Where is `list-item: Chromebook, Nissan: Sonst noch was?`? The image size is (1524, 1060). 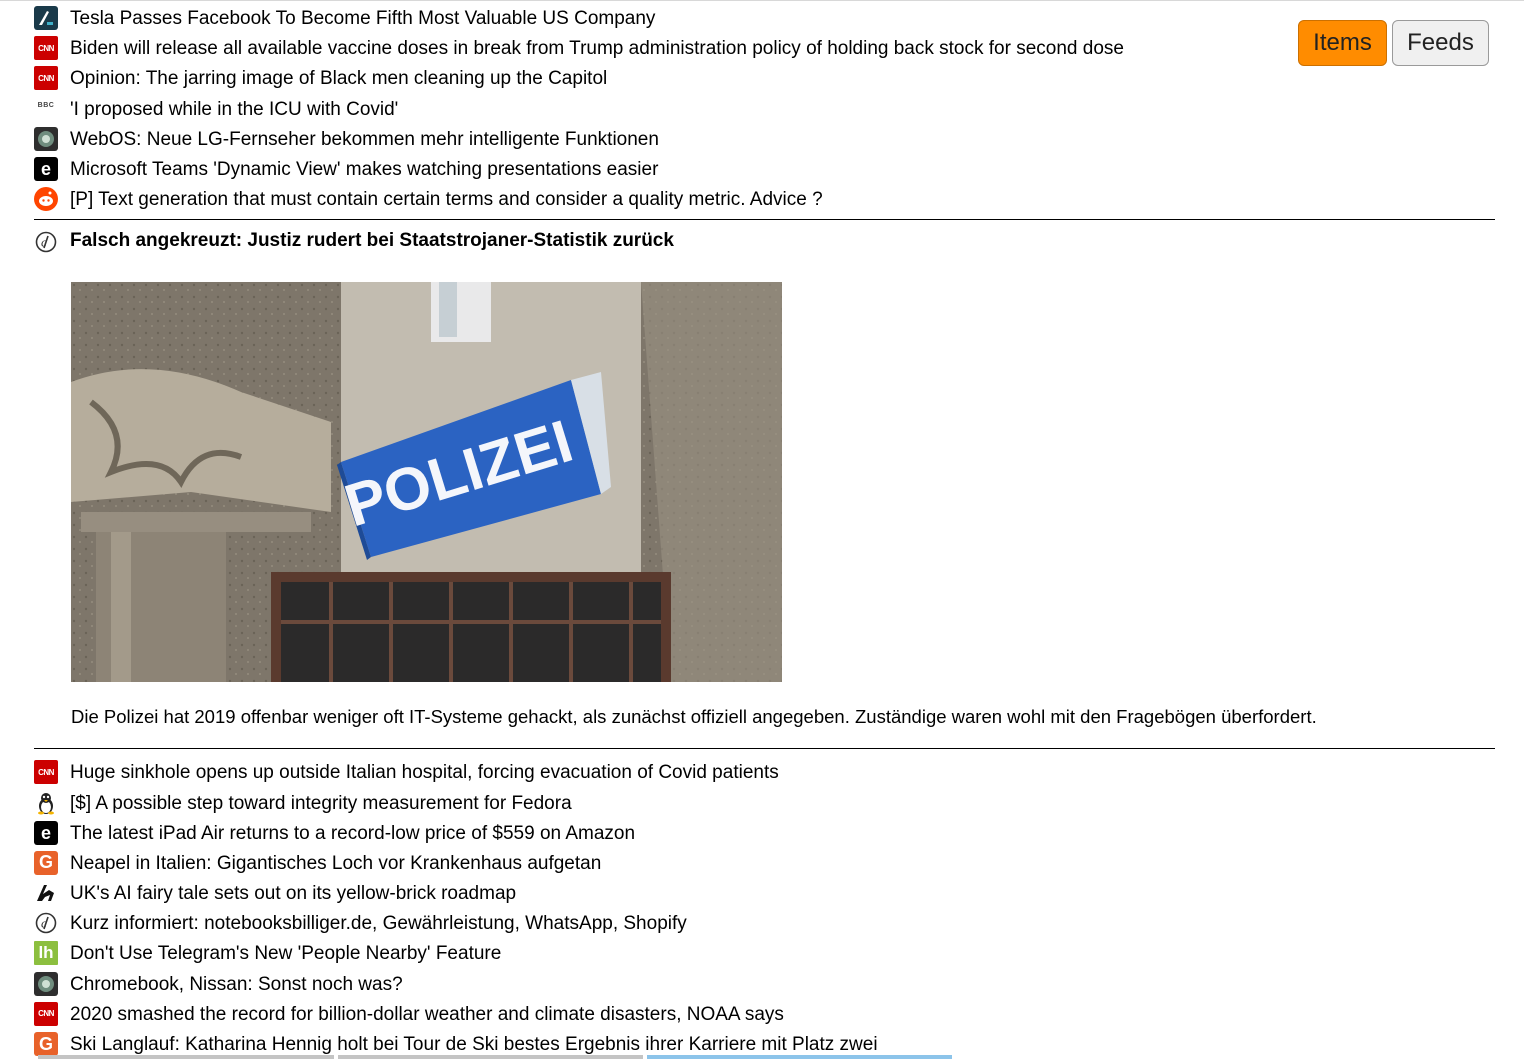
list-item: Chromebook, Nissan: Sonst noch was? is located at coordinates (764, 987).